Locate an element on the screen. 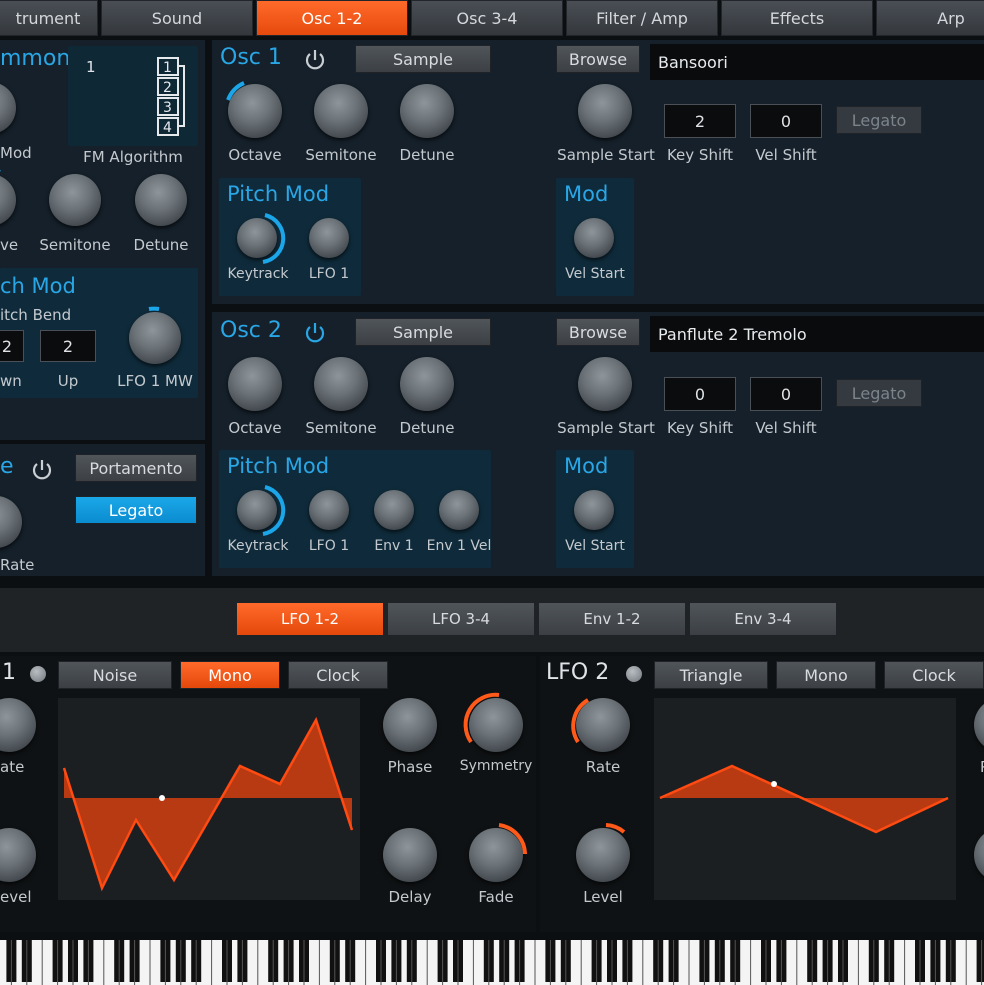 The height and width of the screenshot is (985, 984). osc2-vel-start-knob is located at coordinates (594, 510).